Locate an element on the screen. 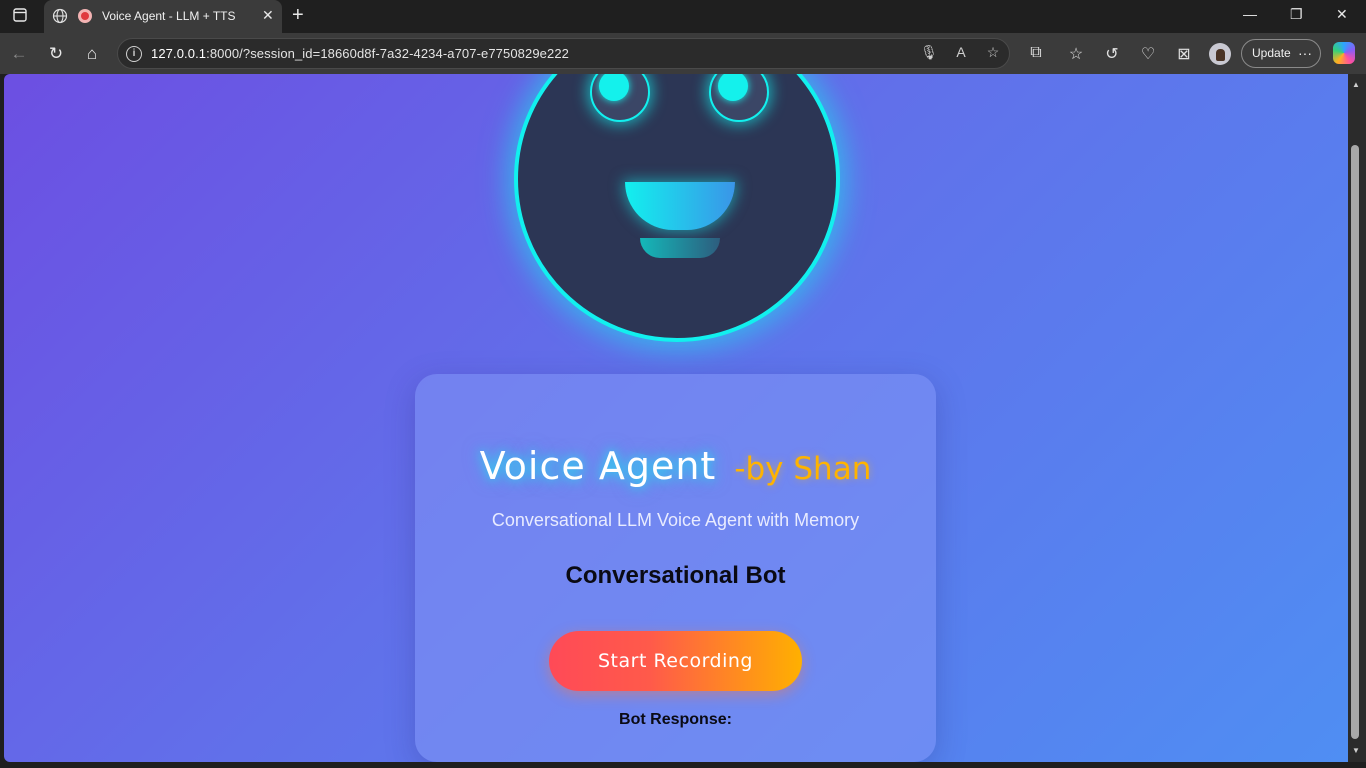 The height and width of the screenshot is (768, 1366). tab-actions-icon is located at coordinates (20, 17).